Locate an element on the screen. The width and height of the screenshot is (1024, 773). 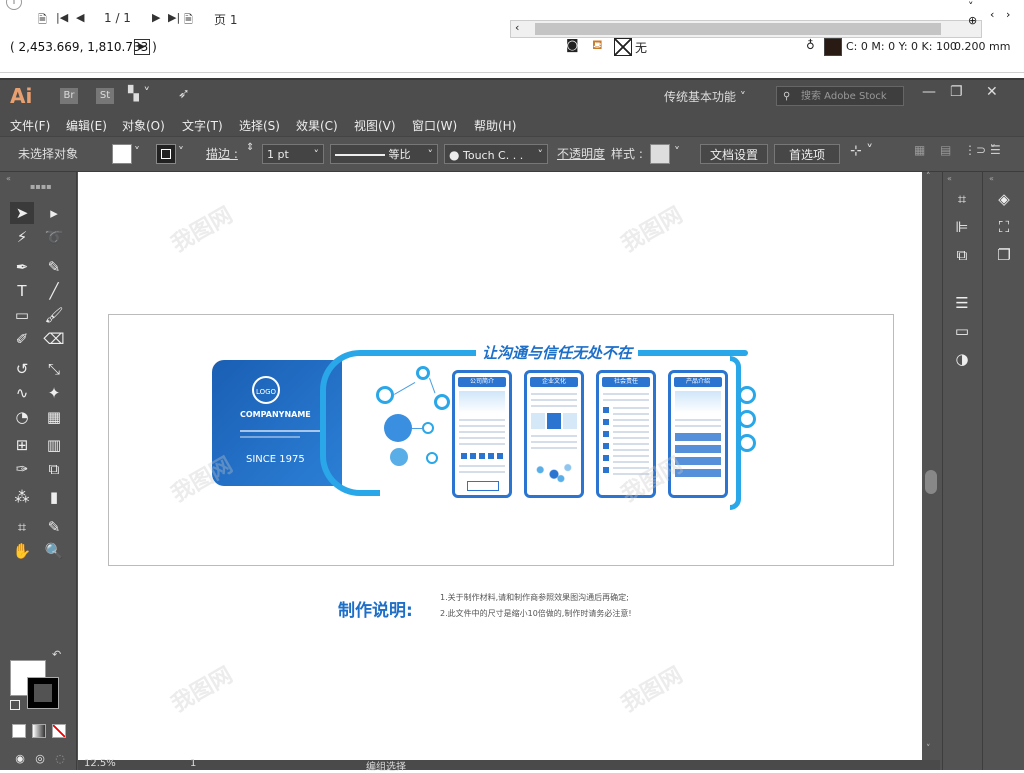
stroke-stepper-icon: ⇕ is located at coordinates (250, 147).